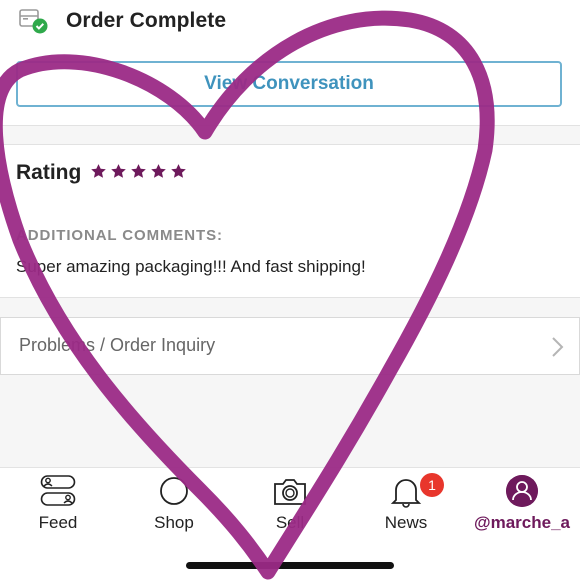  I want to click on tab-label: Sell, so click(290, 522).